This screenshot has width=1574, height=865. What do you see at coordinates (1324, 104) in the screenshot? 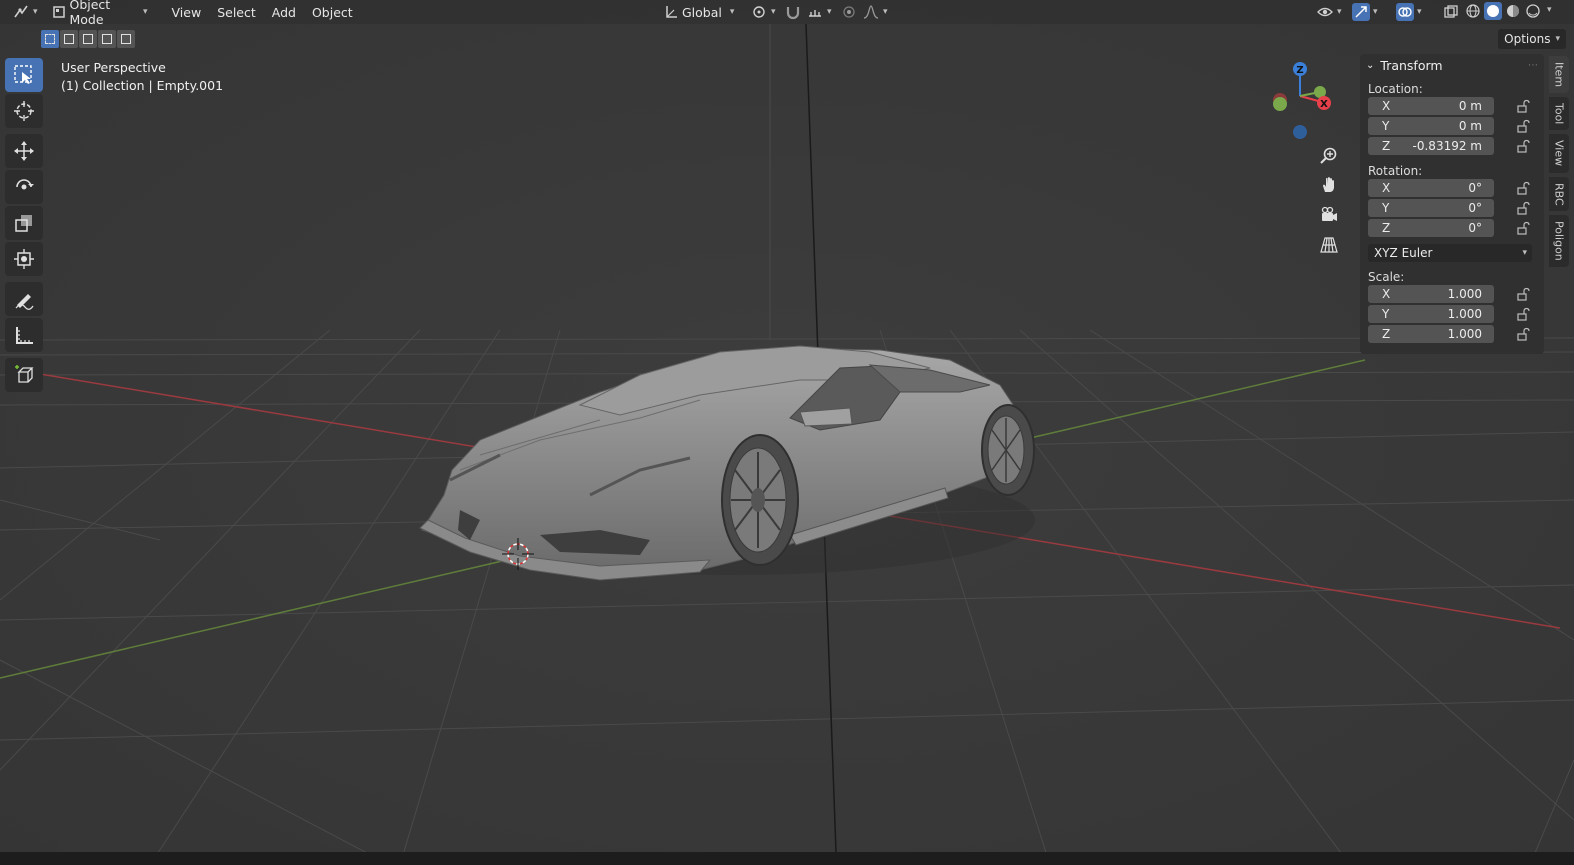
I see `x-label: X` at bounding box center [1324, 104].